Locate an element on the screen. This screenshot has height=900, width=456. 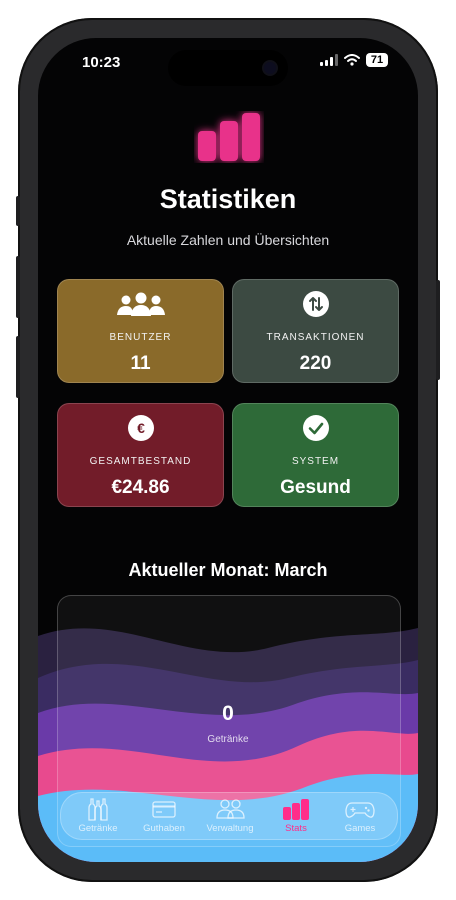
stat-label: GESAMTBESTAND is located at coordinates (140, 461).